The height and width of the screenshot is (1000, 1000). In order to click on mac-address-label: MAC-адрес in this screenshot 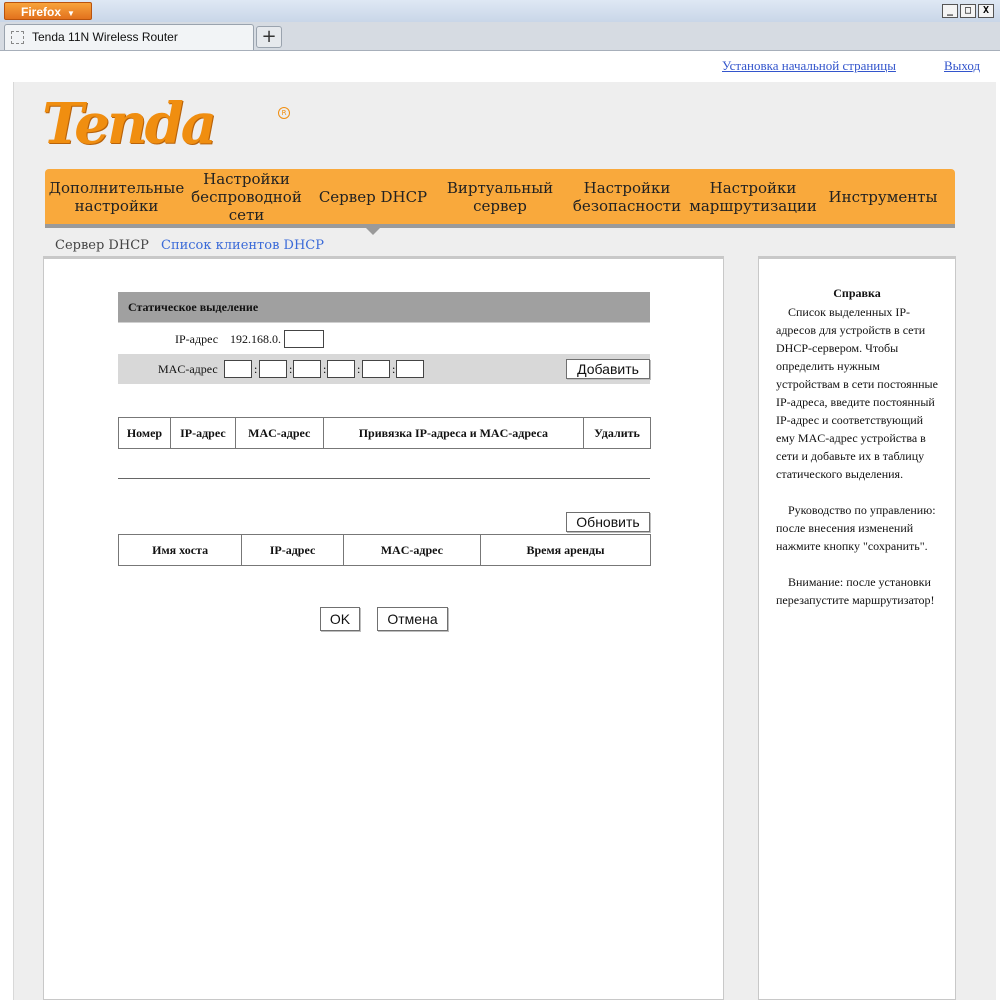, I will do `click(188, 369)`.